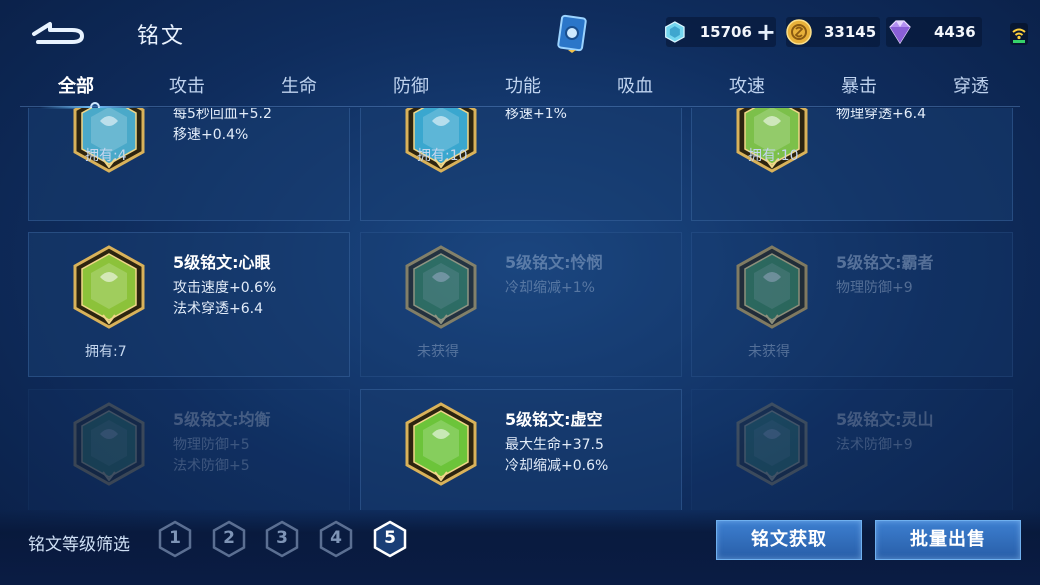 This screenshot has width=1040, height=585. What do you see at coordinates (852, 164) in the screenshot?
I see `rune-card: 物理攻击+0.9物理穿透+6.4拥有:10` at bounding box center [852, 164].